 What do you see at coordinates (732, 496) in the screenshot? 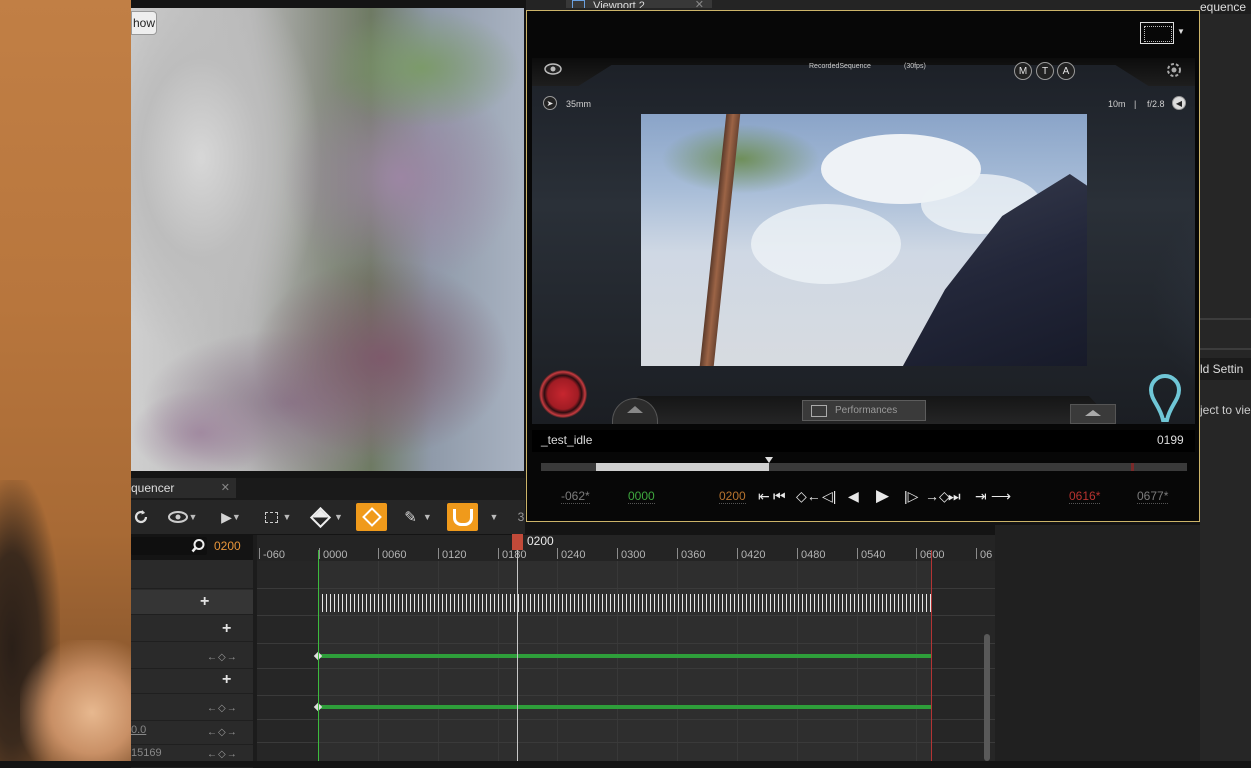
I see `current-frame-value: 0200` at bounding box center [732, 496].